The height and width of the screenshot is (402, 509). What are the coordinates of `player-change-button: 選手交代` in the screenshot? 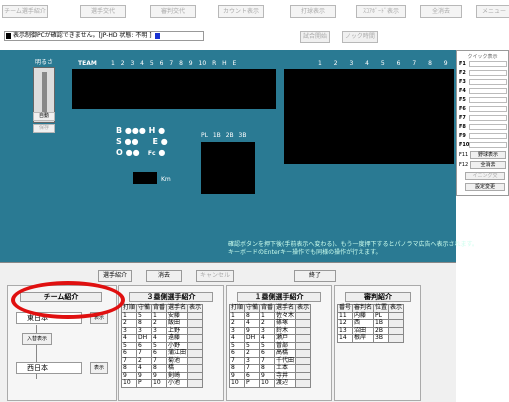 It's located at (103, 11).